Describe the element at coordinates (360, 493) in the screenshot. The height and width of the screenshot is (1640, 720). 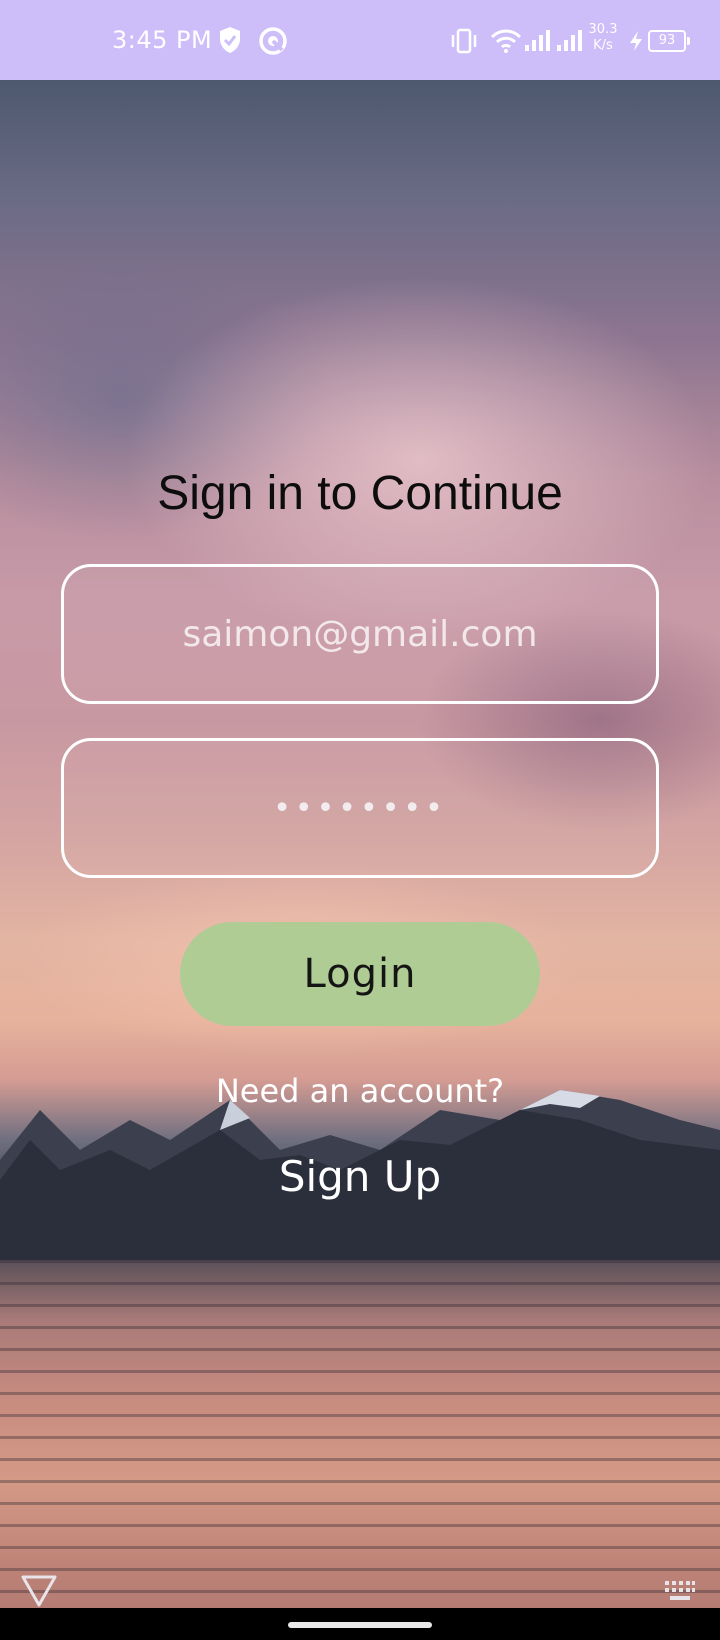
I see `page-title: Sign in to Continue` at that location.